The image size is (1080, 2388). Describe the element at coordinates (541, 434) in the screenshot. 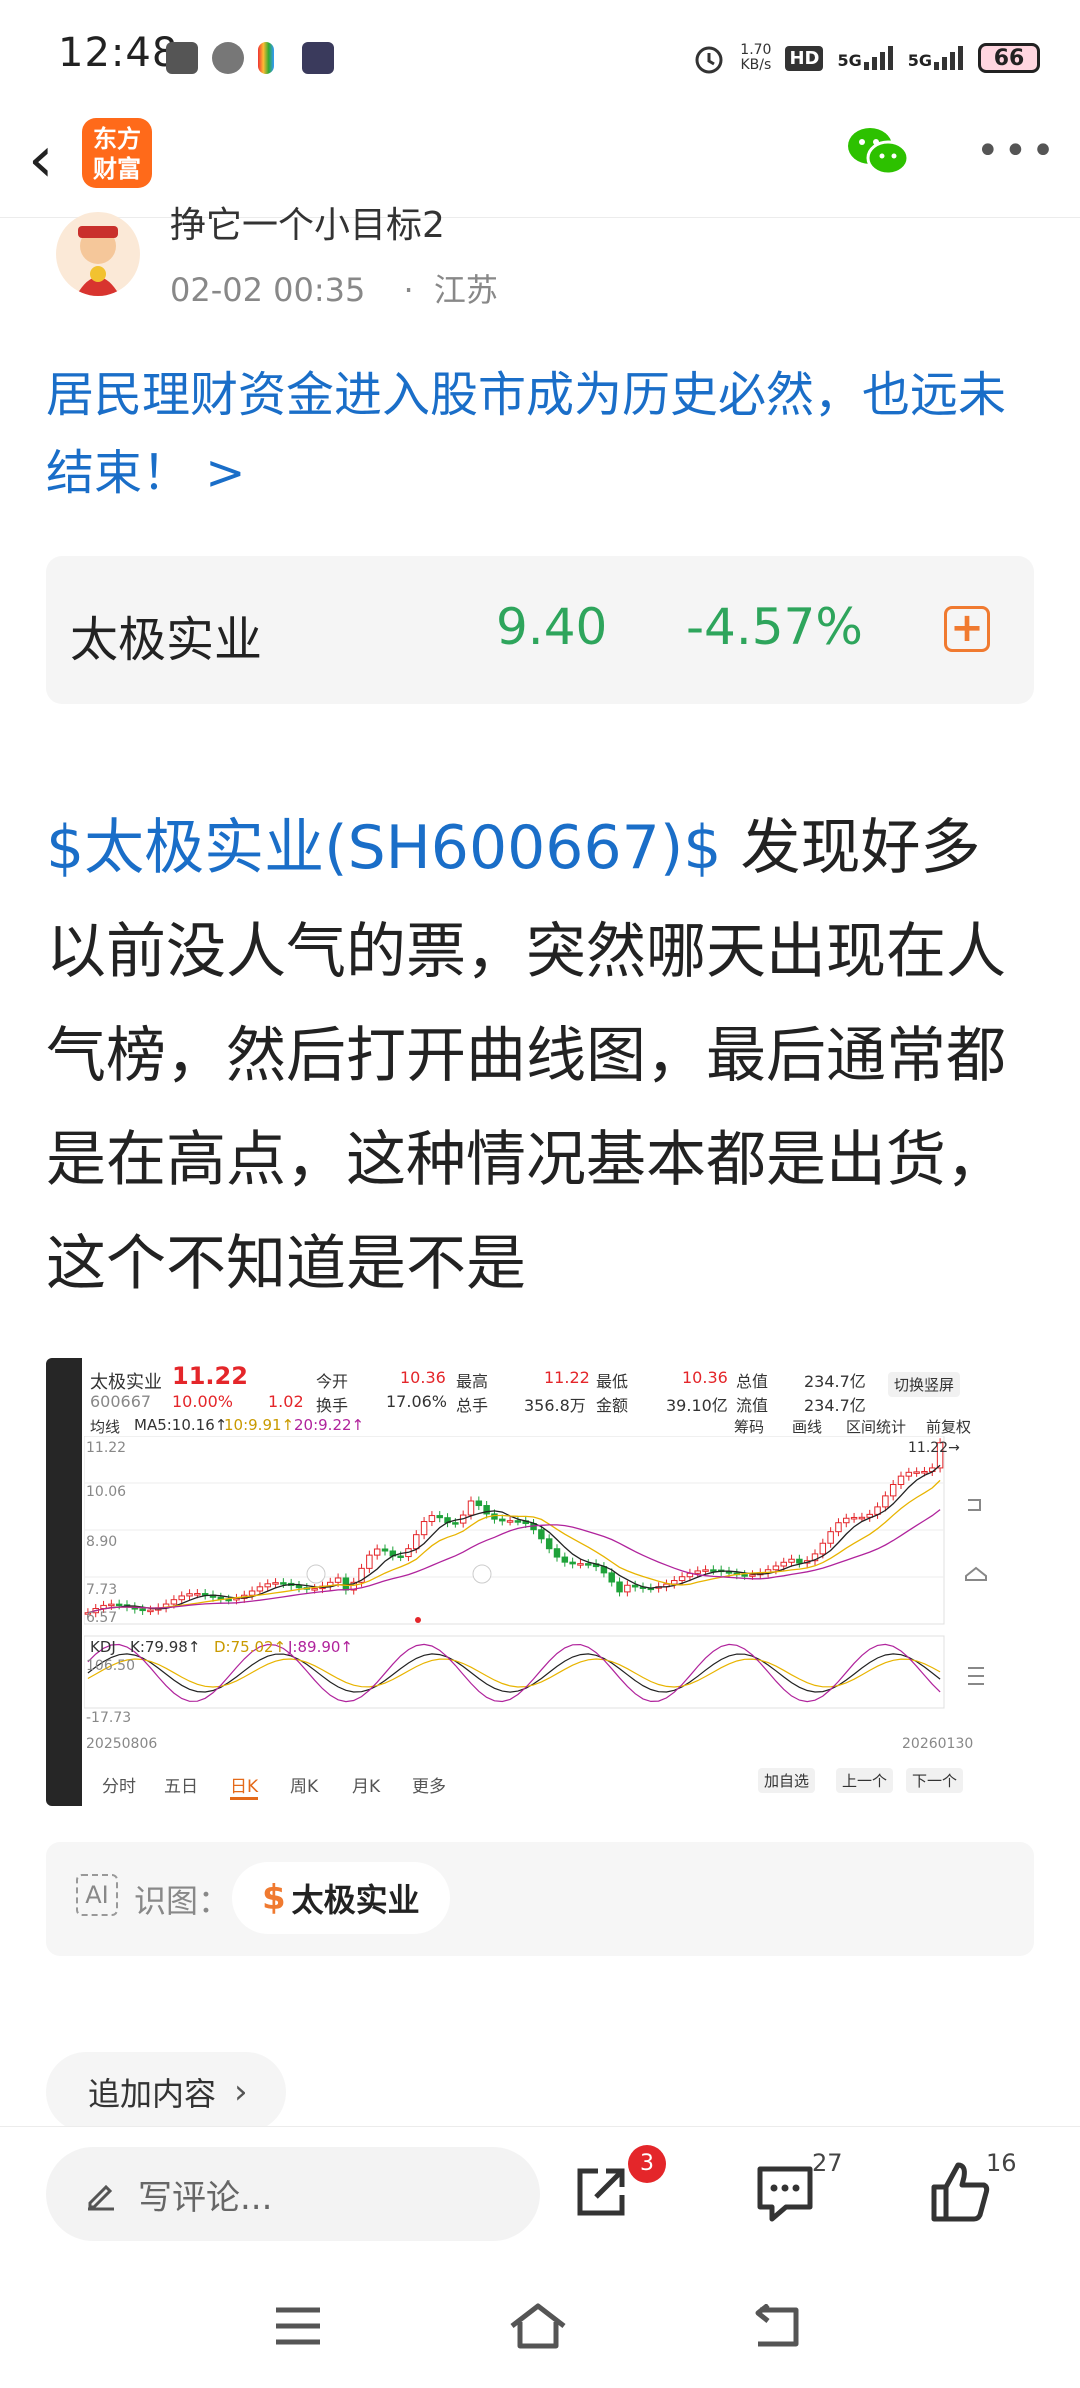

I see `topic-headline-link: 居民理财资金进入股市成为历史必然，也远未结束！ >` at that location.